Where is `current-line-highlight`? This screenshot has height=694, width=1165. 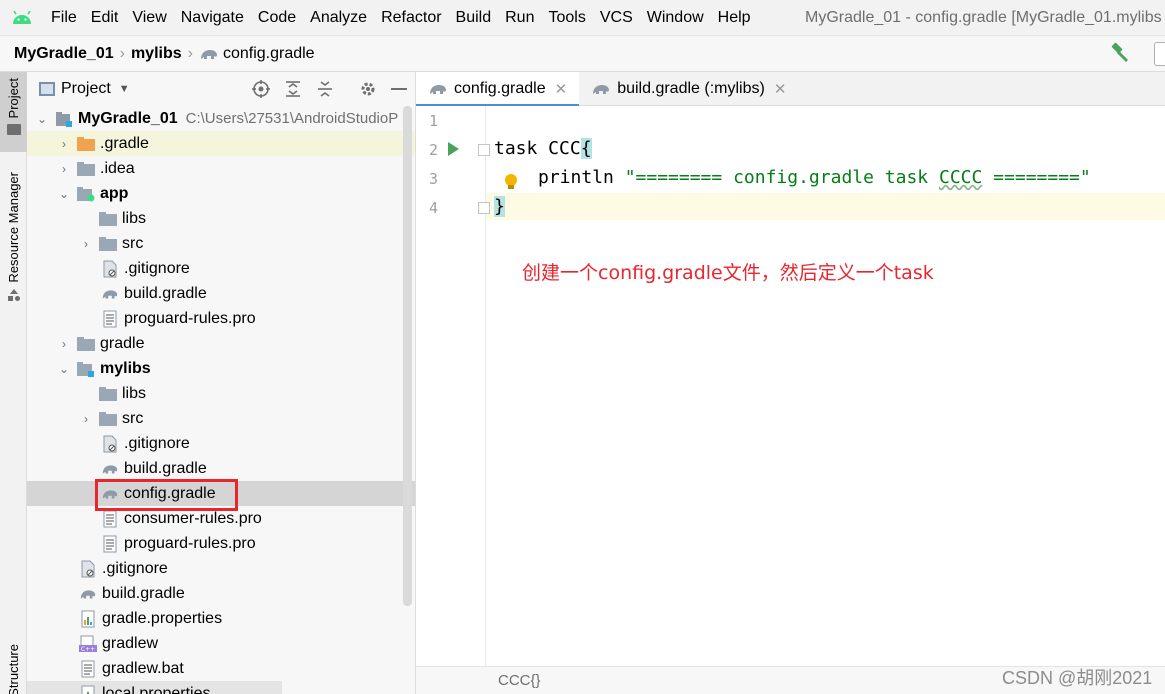 current-line-highlight is located at coordinates (790, 206).